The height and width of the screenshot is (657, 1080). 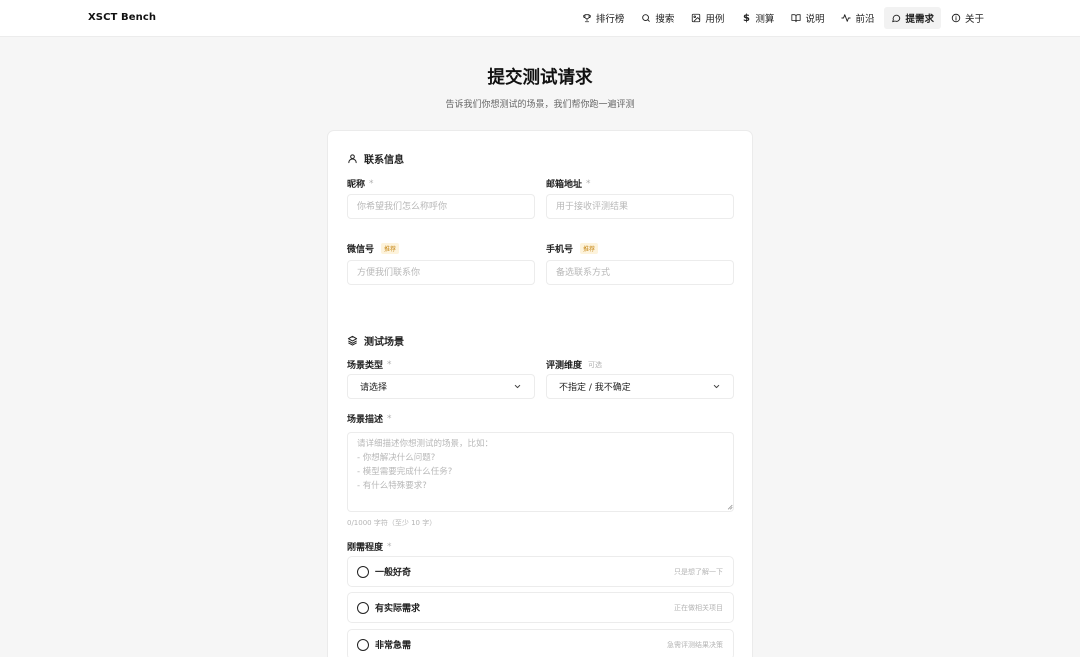 What do you see at coordinates (540, 643) in the screenshot?
I see `urgency-option-urgent: 非常急需 急需评测结果决策` at bounding box center [540, 643].